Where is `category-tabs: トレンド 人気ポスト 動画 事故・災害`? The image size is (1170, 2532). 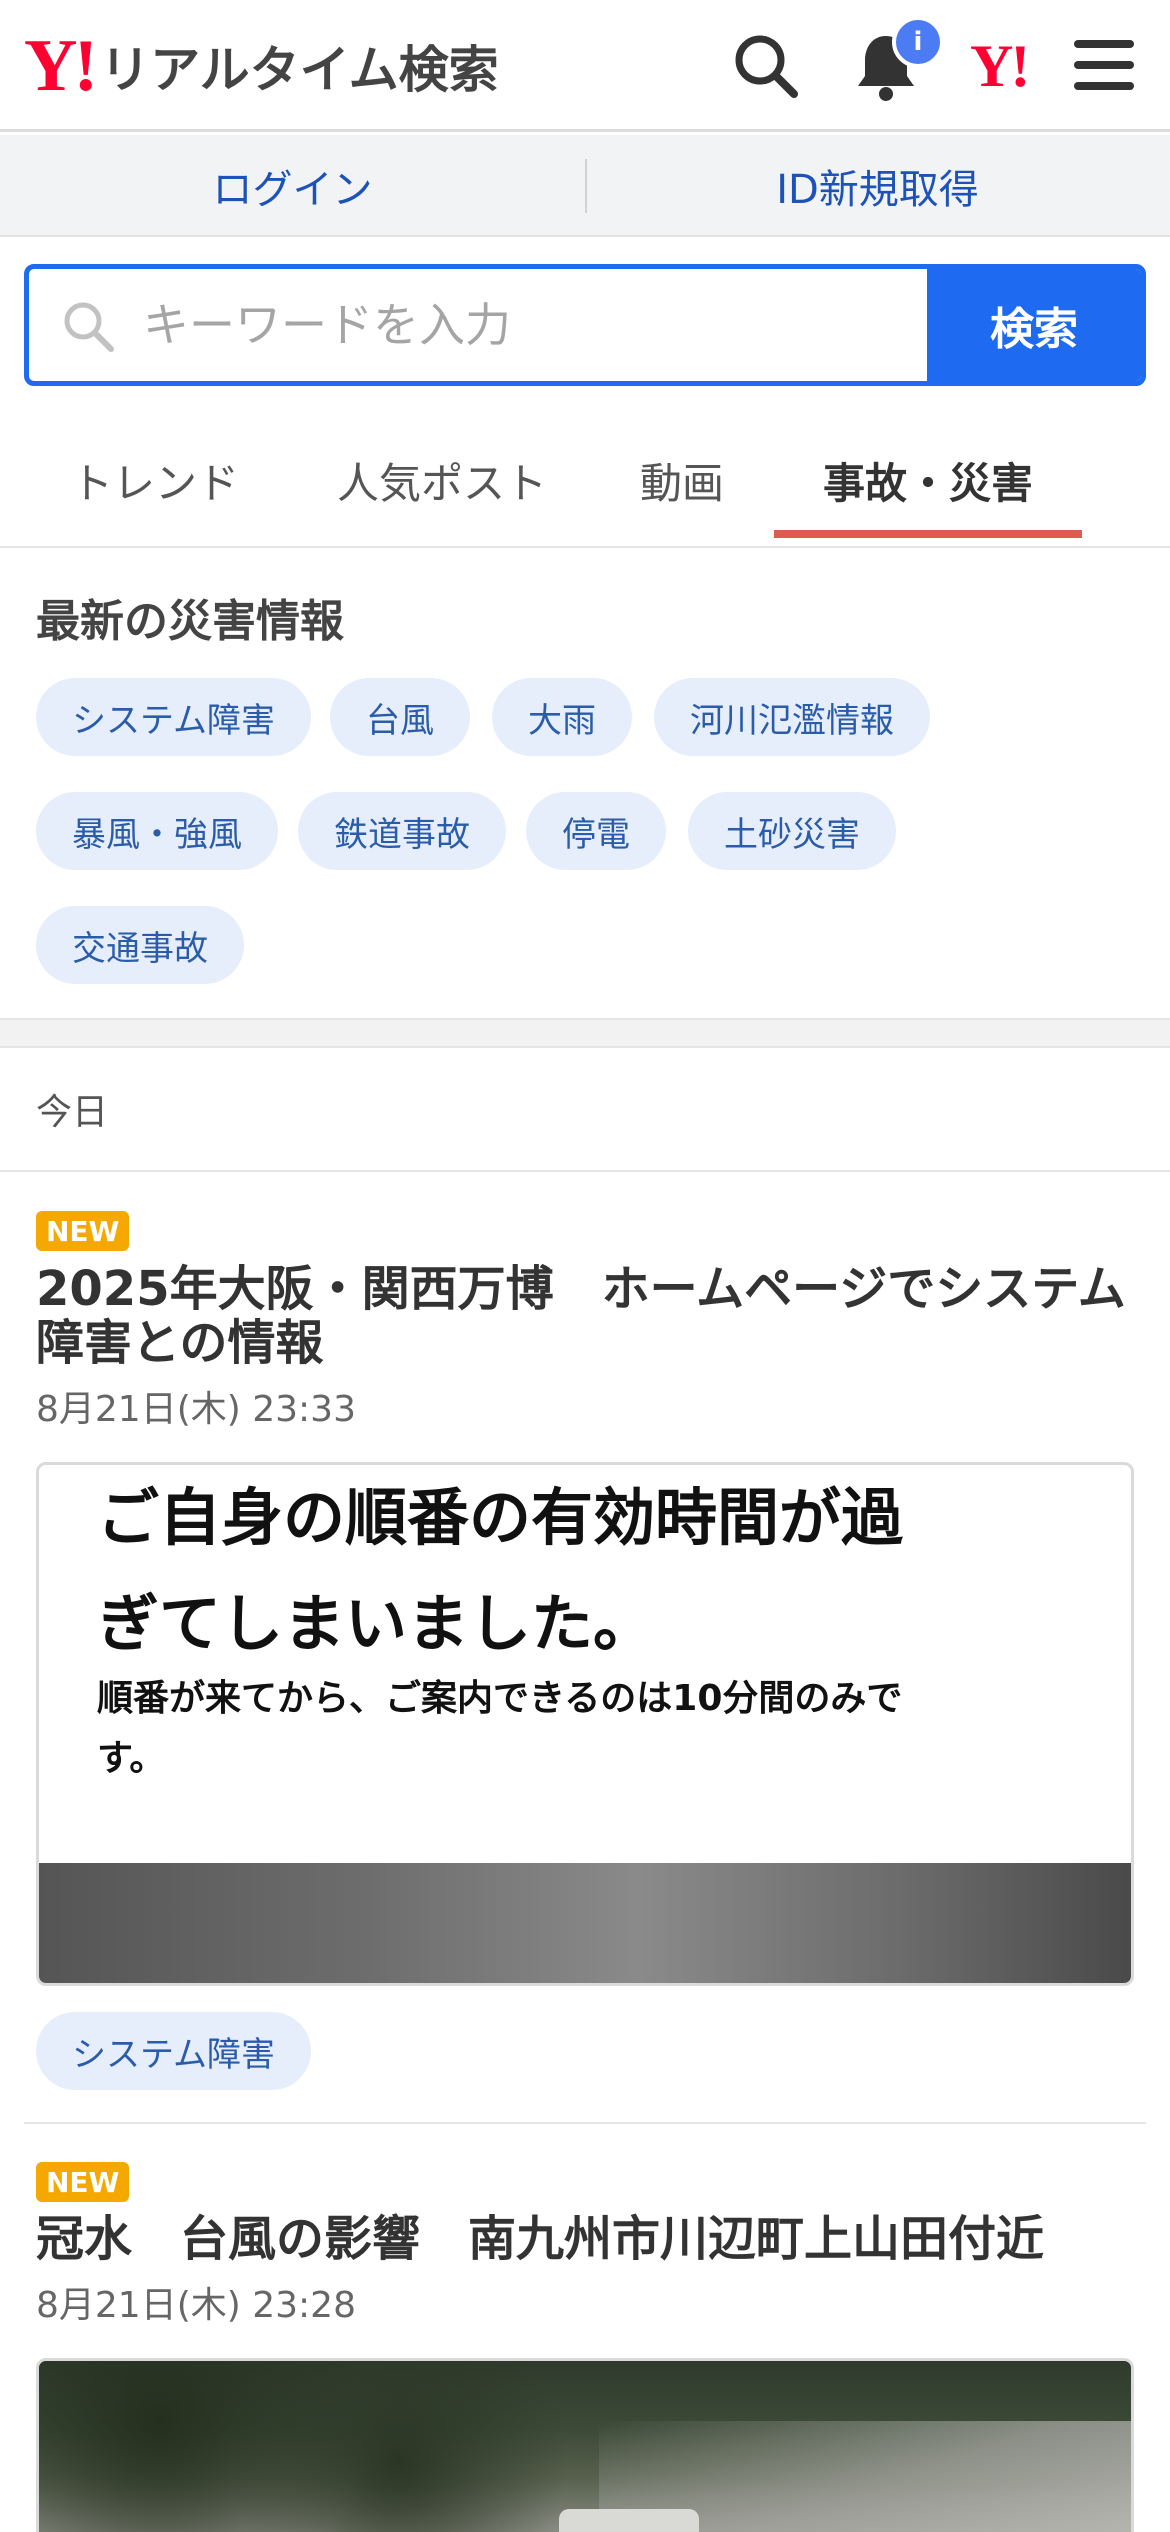
category-tabs: トレンド 人気ポスト 動画 事故・災害 is located at coordinates (585, 480).